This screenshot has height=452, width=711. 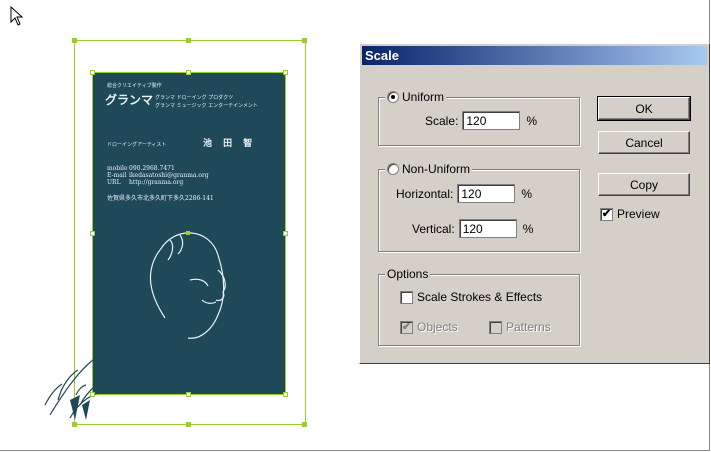 I want to click on preview-label: Preview, so click(x=638, y=214).